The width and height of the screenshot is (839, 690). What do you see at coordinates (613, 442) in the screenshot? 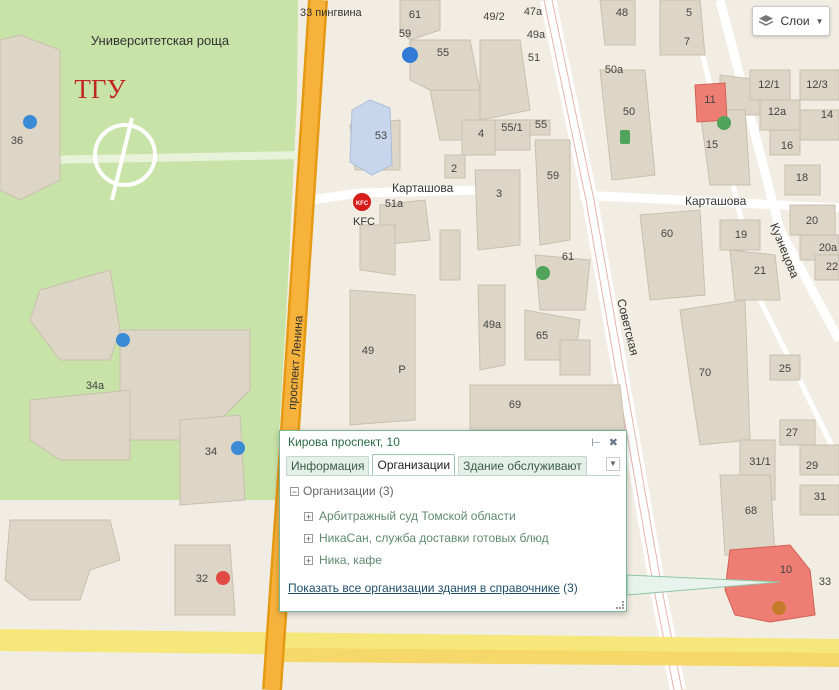
I see `close-icon: ✖` at bounding box center [613, 442].